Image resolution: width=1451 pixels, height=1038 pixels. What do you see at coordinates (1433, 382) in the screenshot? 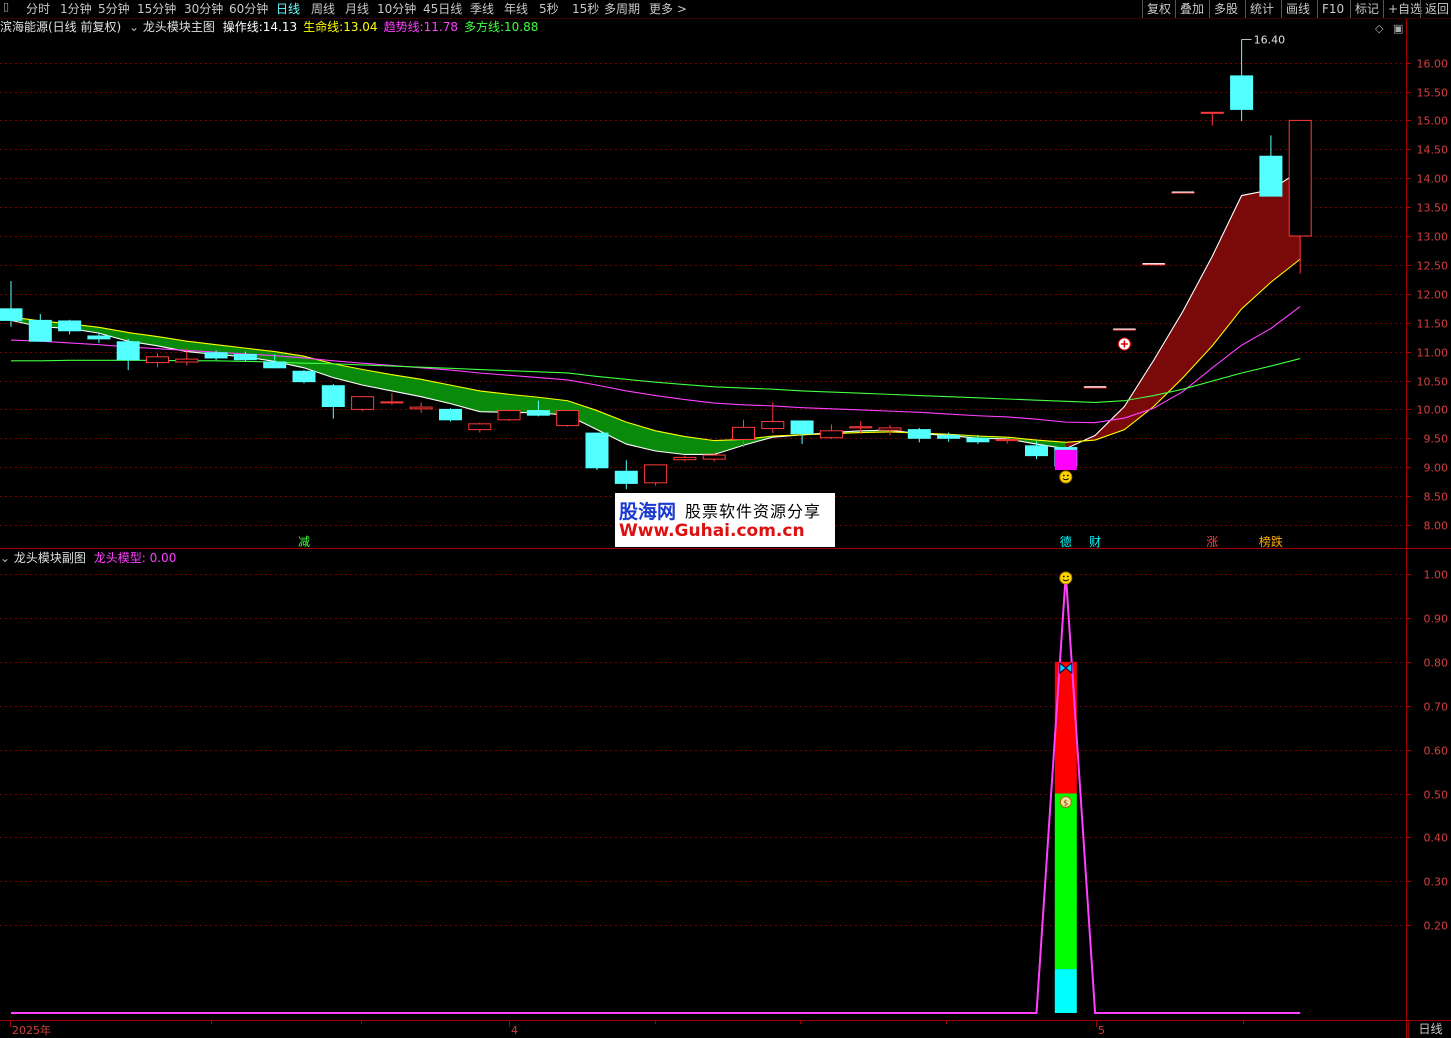
I see `main-tick-label-11: 10.50` at bounding box center [1433, 382].